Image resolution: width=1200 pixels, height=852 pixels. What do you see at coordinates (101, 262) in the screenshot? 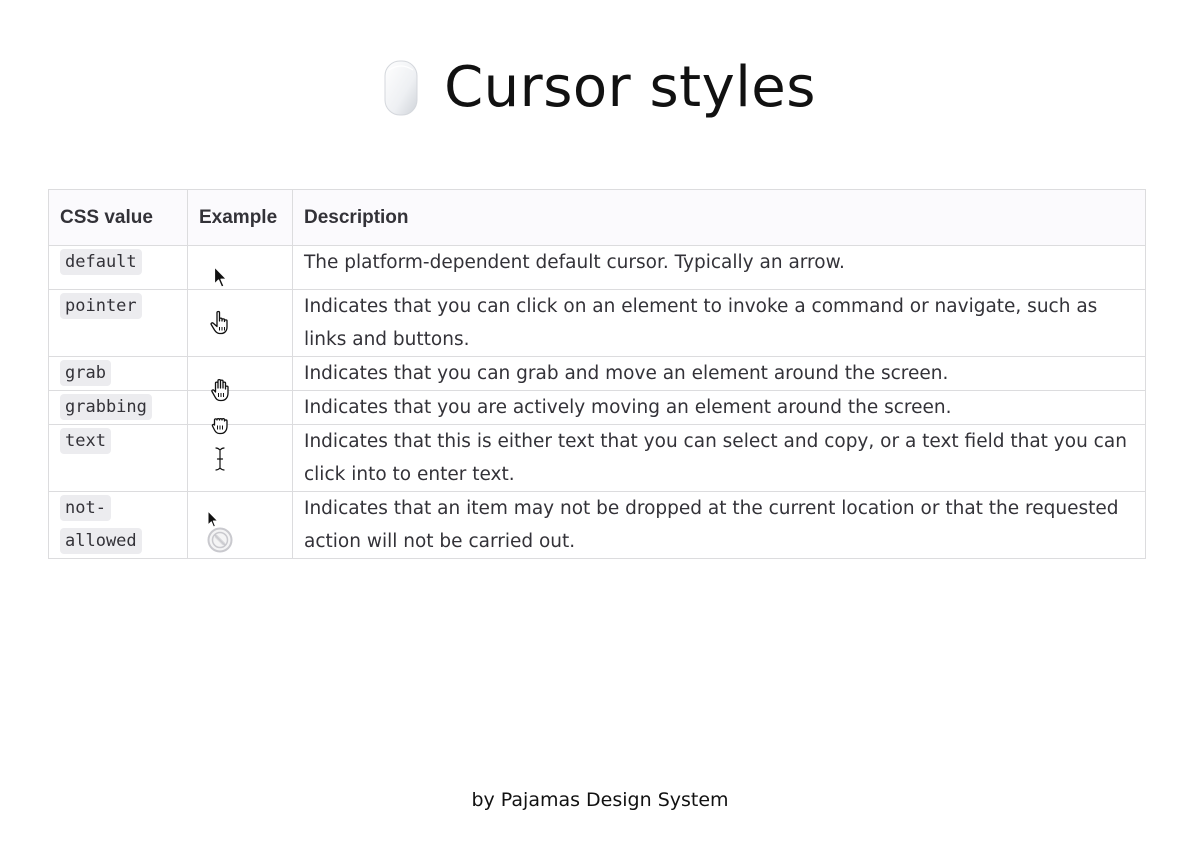
I see `css-value-code: default` at bounding box center [101, 262].